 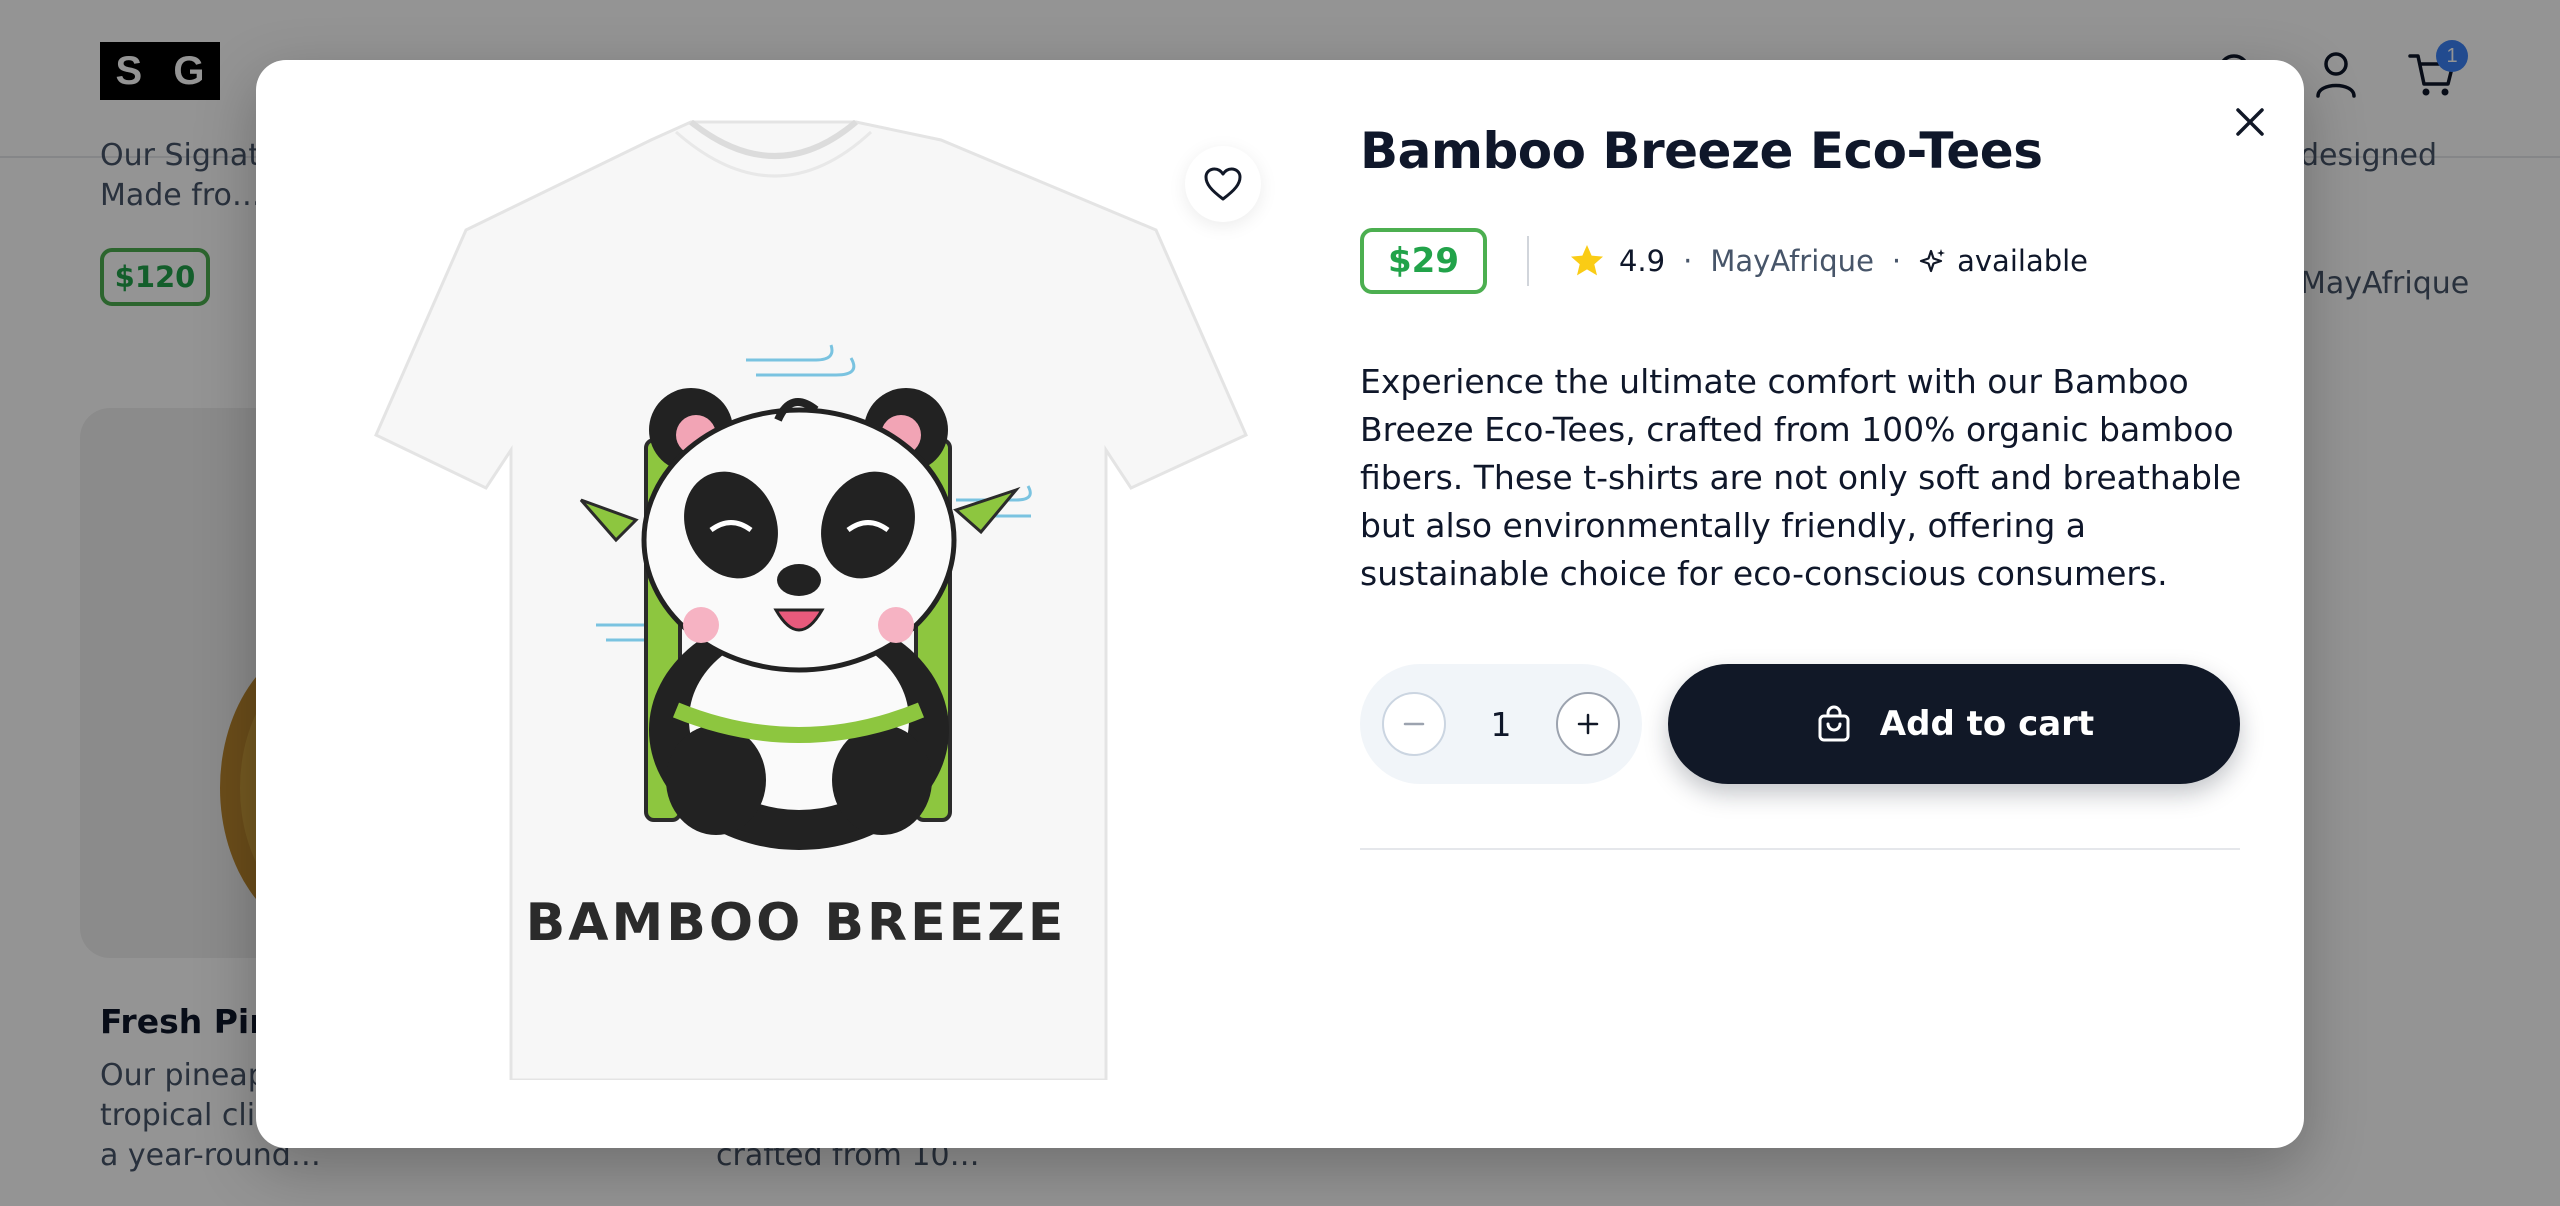 I want to click on meta-divider, so click(x=1527, y=261).